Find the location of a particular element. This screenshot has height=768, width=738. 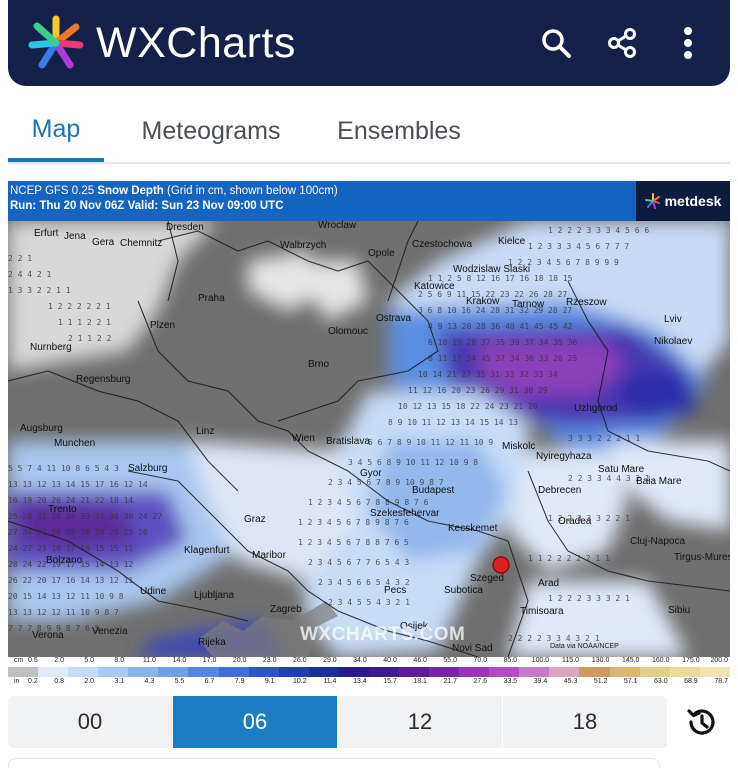

legend-tick-label: 5.0 is located at coordinates (89, 660).